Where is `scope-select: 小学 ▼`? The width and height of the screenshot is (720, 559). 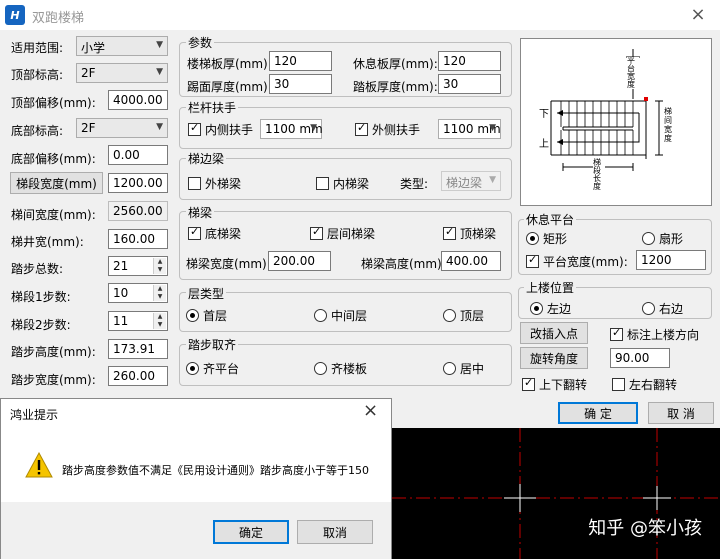
scope-select: 小学 ▼ is located at coordinates (122, 46).